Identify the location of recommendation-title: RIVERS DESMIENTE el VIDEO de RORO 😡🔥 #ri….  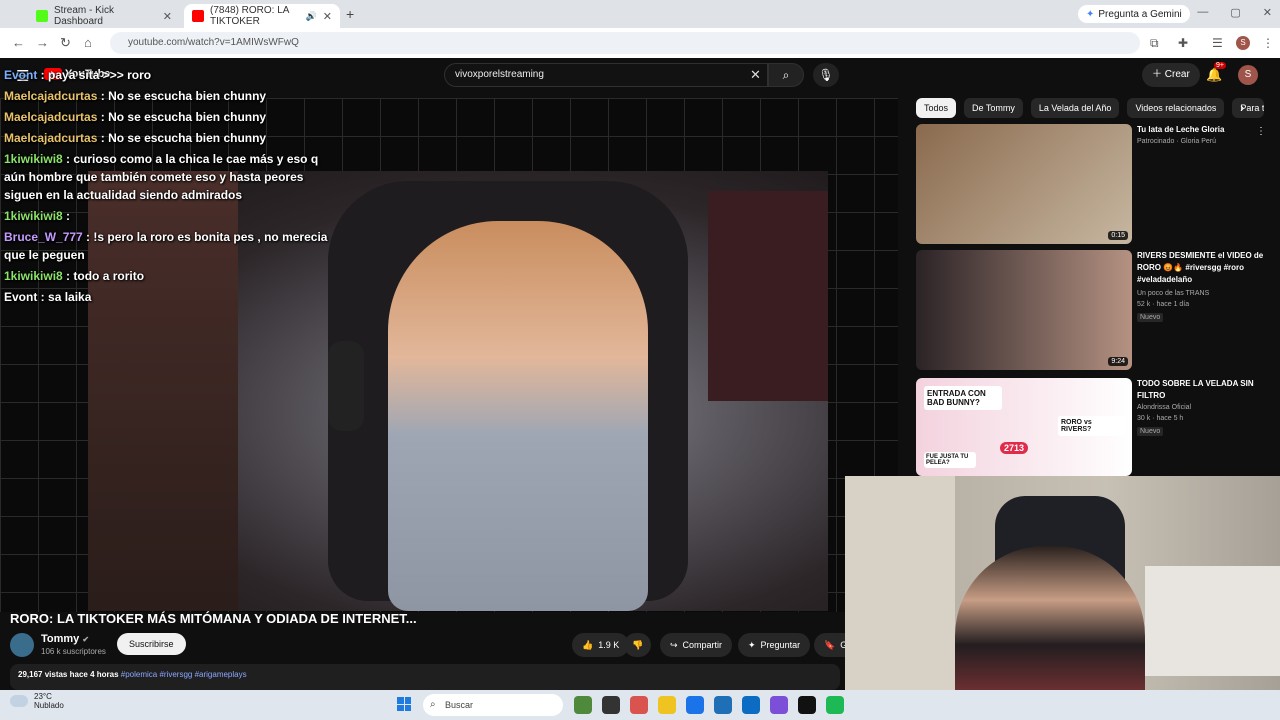
(1201, 268).